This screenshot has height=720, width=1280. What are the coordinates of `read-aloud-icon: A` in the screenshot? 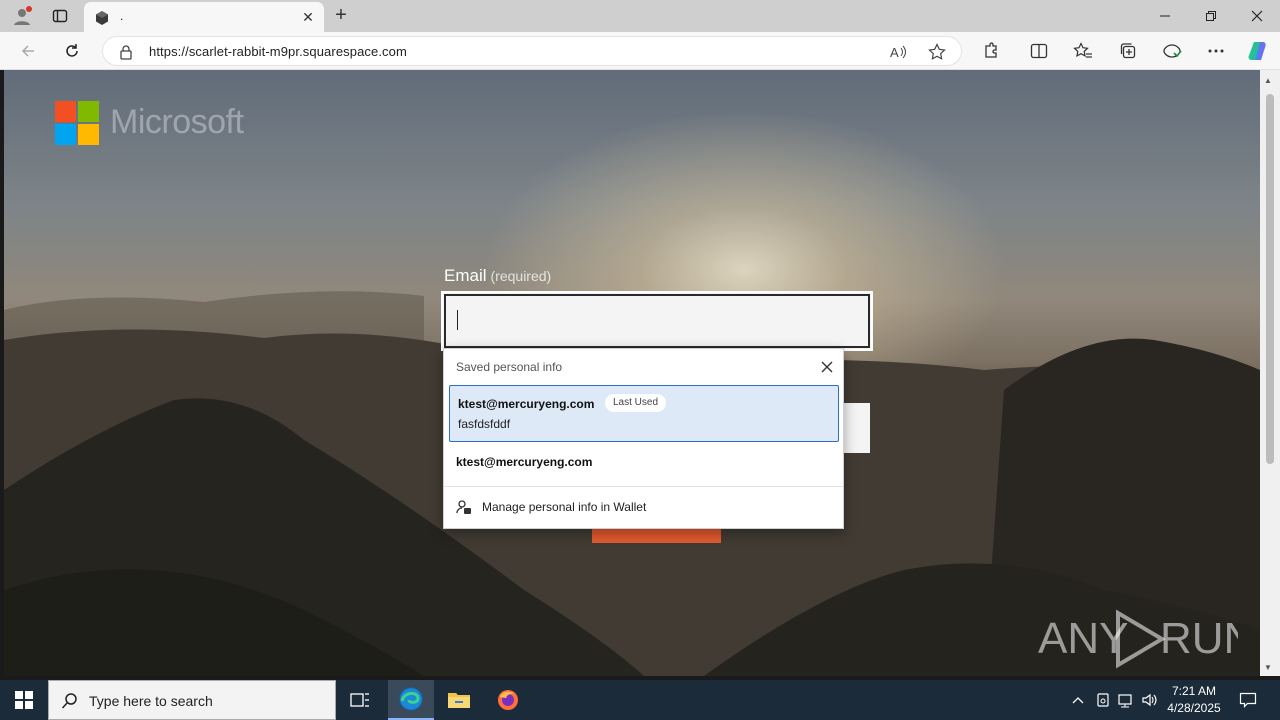 It's located at (899, 52).